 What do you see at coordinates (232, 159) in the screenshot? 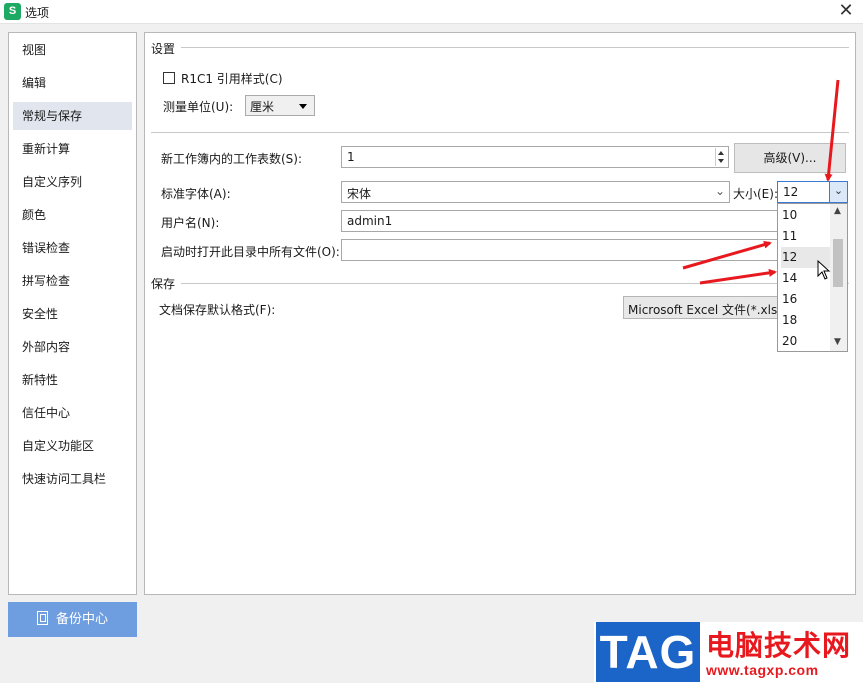
I see `sheet-count-label: 新工作簿内的工作表数(S):` at bounding box center [232, 159].